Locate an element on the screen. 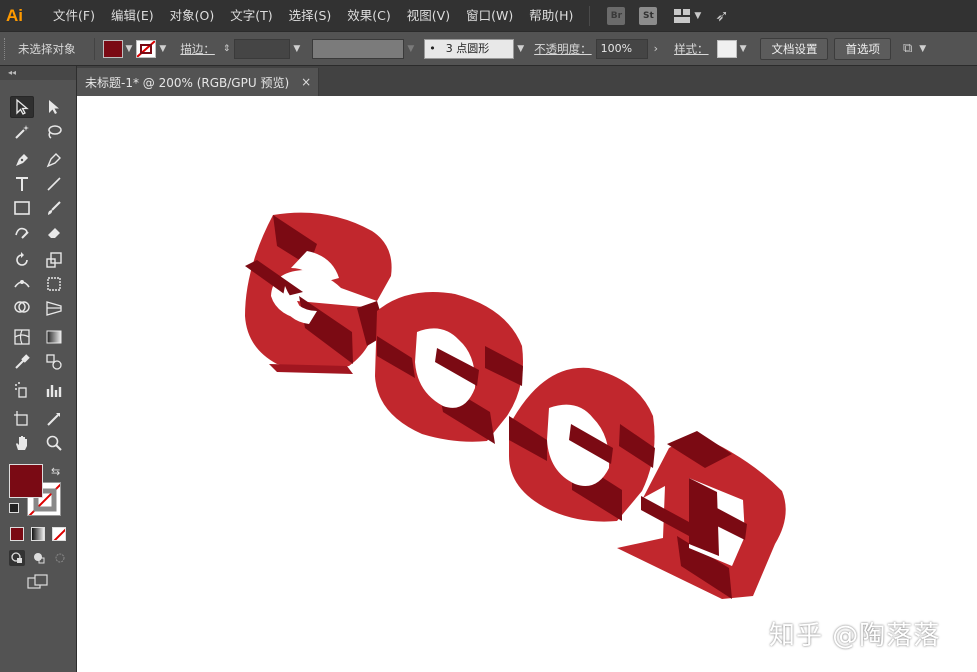 The height and width of the screenshot is (672, 977). default-fill-stroke-icon is located at coordinates (14, 508).